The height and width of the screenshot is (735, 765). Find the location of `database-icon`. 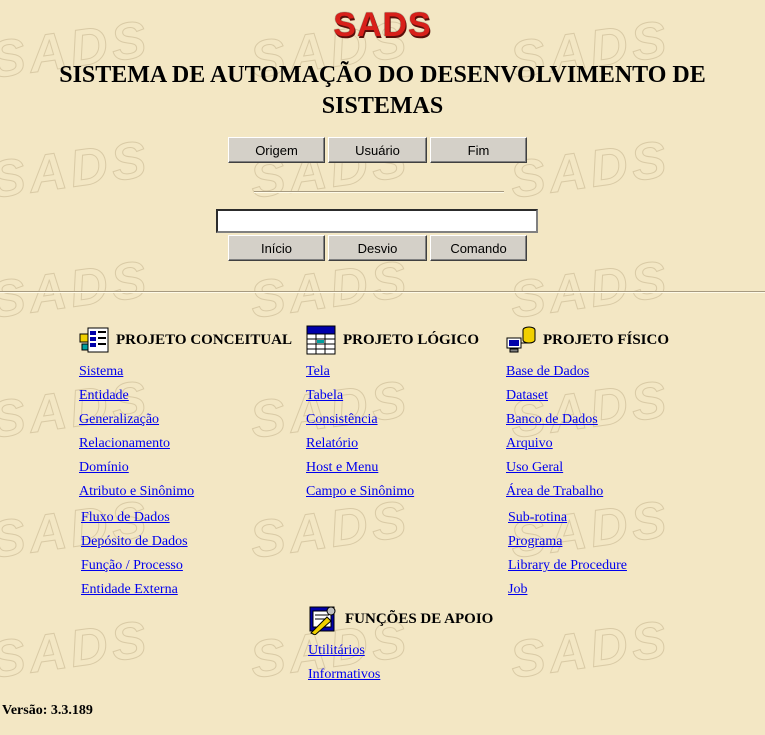

database-icon is located at coordinates (521, 339).